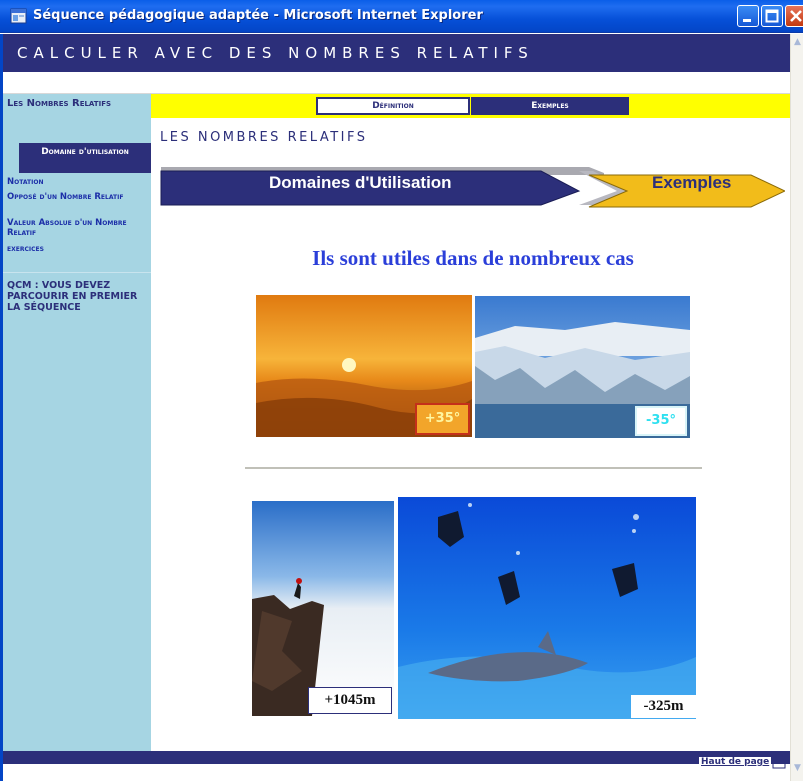 This screenshot has width=803, height=781. I want to click on sidebar-item-notation: Notation, so click(78, 182).